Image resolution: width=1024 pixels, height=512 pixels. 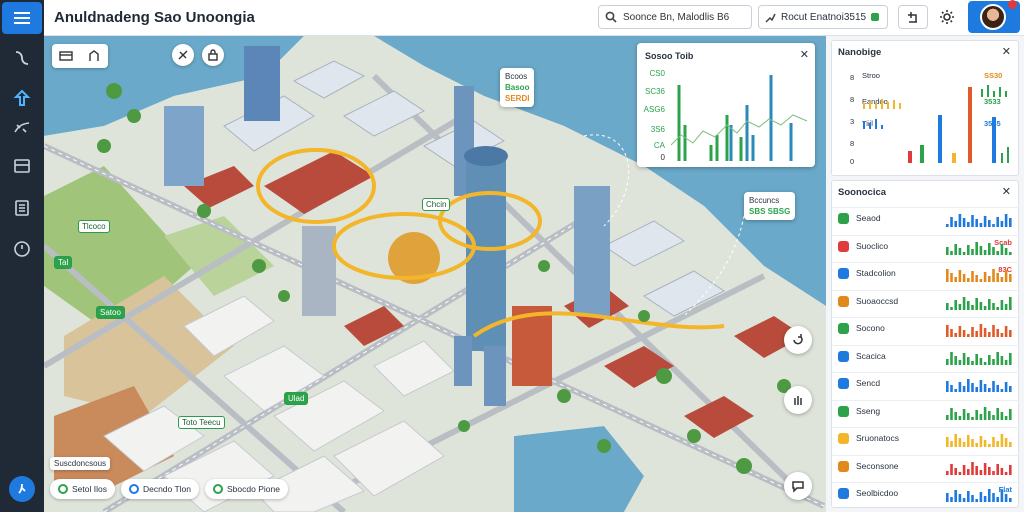 I want to click on stats-row: Seolbicdoo Flat, so click(x=926, y=493).